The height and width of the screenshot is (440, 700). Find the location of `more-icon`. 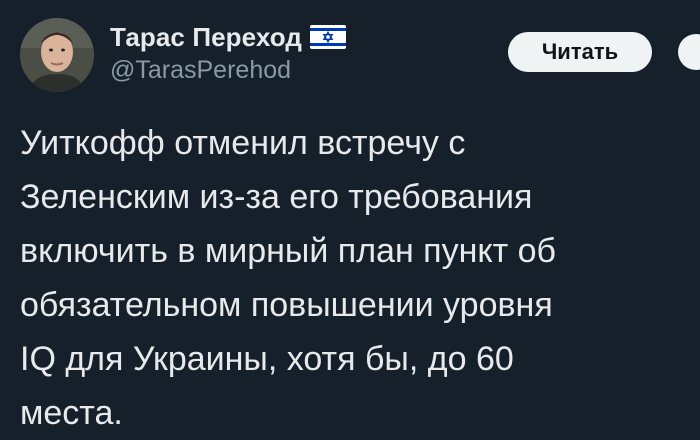

more-icon is located at coordinates (686, 52).